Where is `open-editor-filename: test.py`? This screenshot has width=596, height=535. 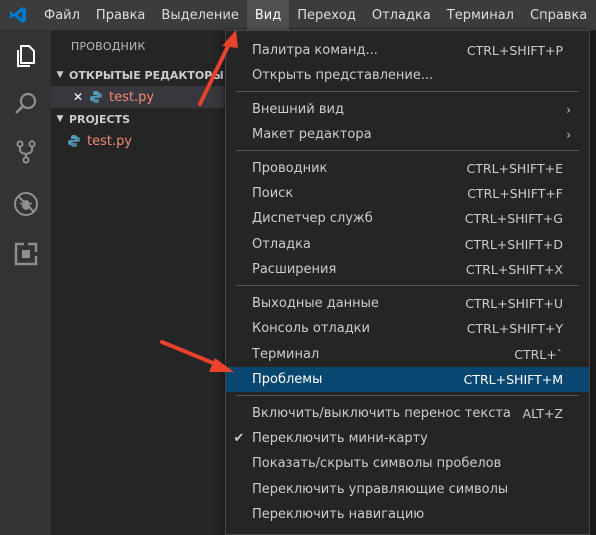
open-editor-filename: test.py is located at coordinates (132, 97).